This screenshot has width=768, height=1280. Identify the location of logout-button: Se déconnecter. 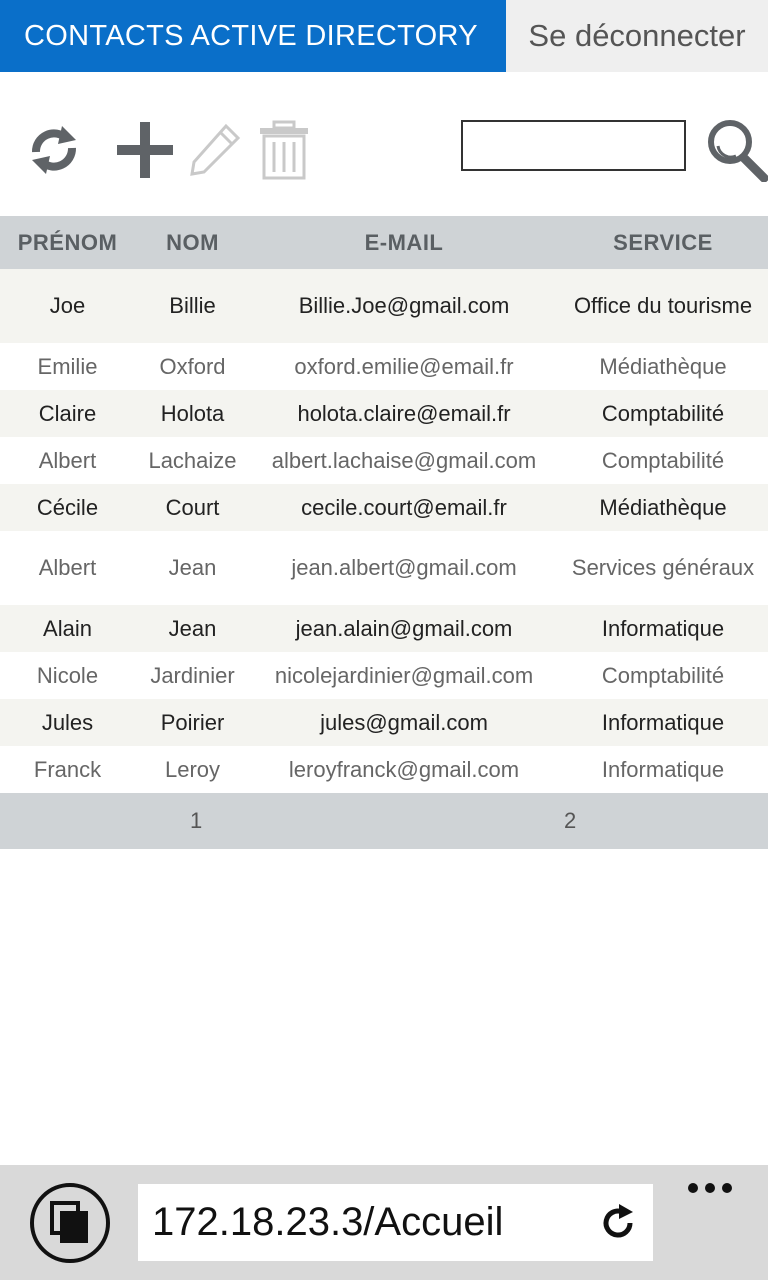
(637, 36).